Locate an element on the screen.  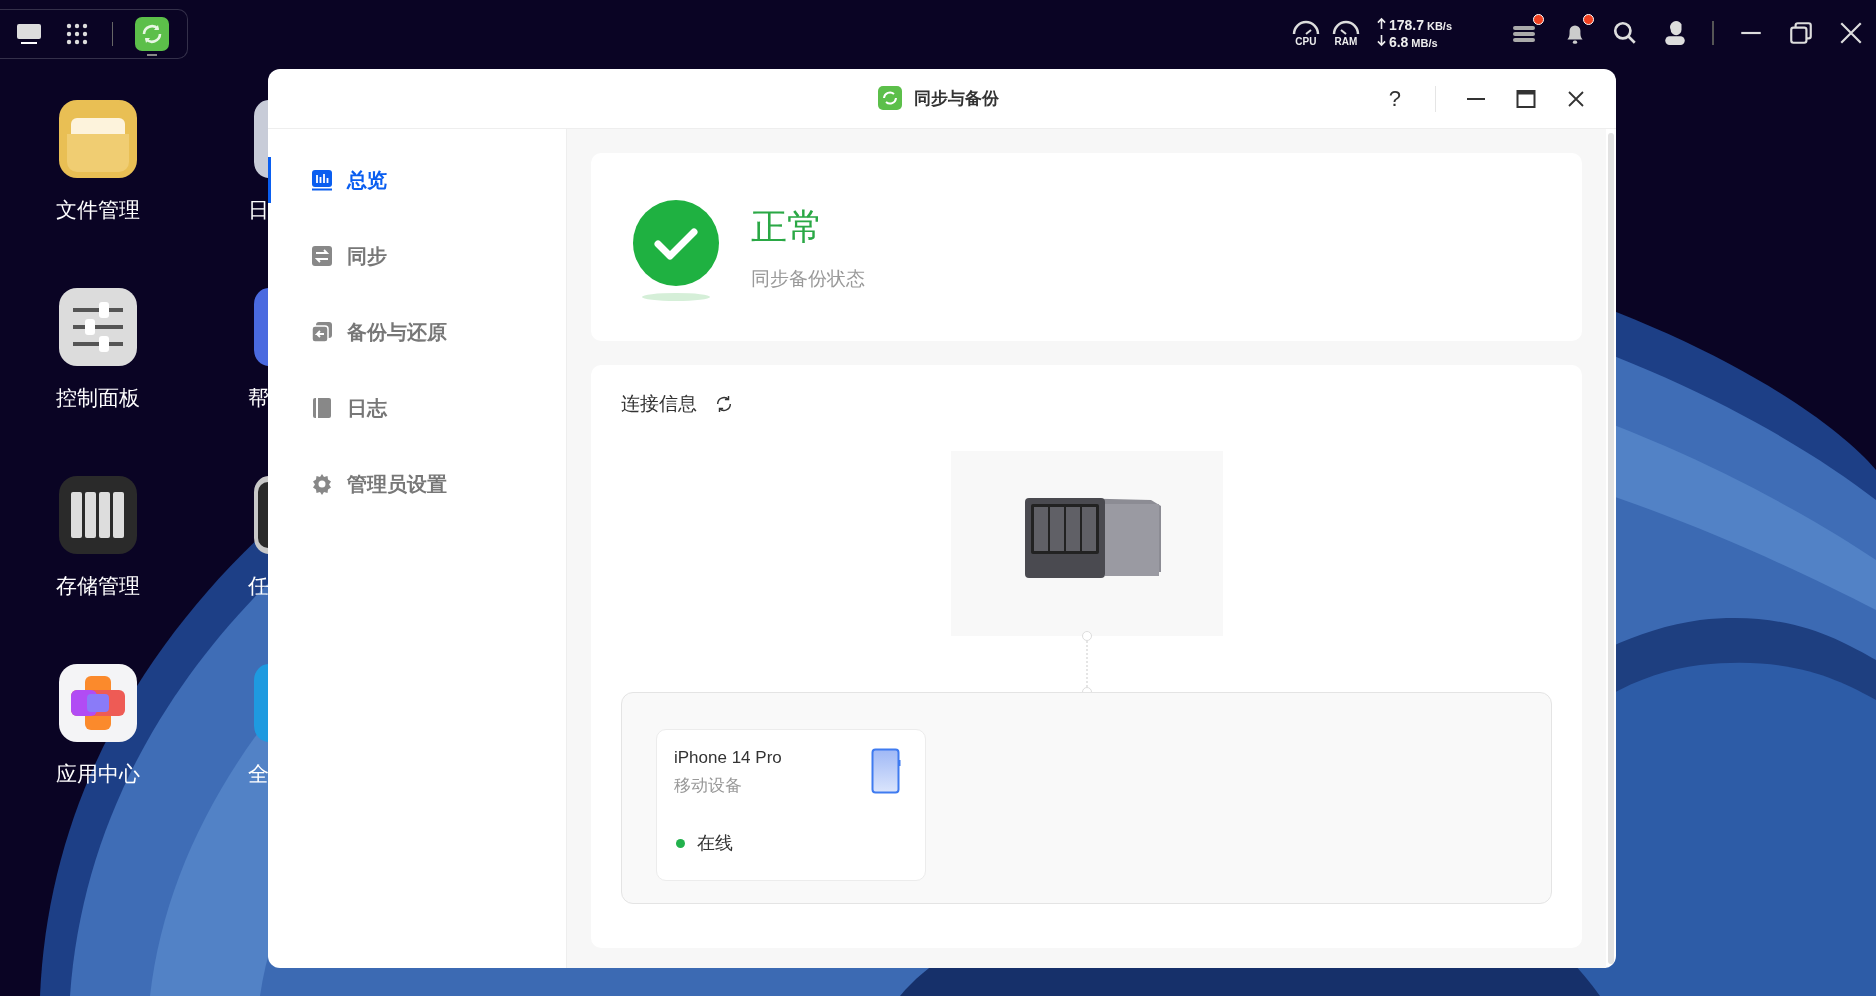
apps-app-icon is located at coordinates (98, 703).